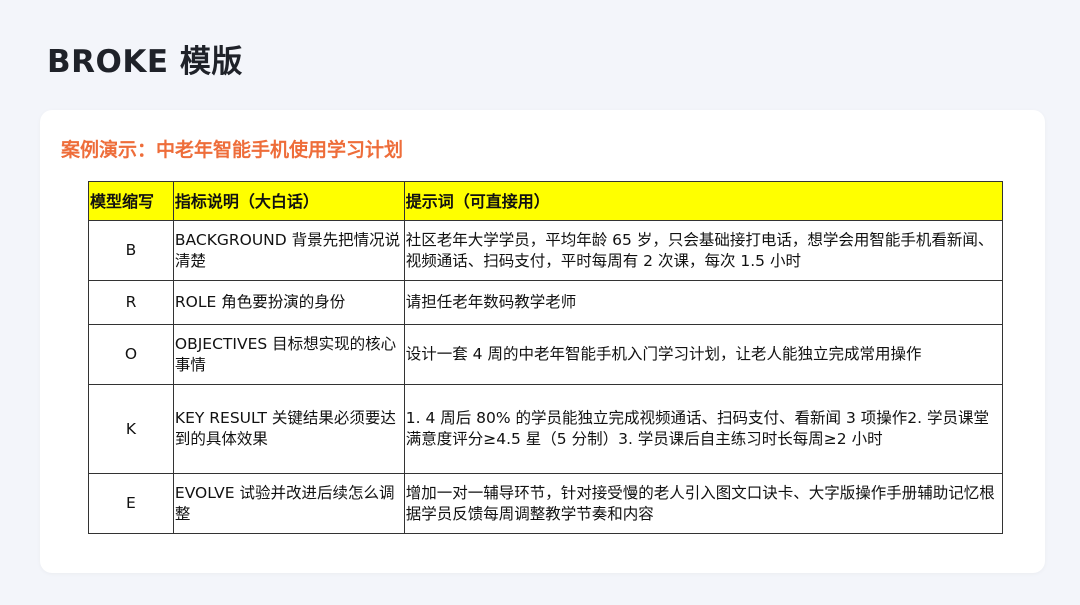  What do you see at coordinates (131, 250) in the screenshot?
I see `row-abbr: B` at bounding box center [131, 250].